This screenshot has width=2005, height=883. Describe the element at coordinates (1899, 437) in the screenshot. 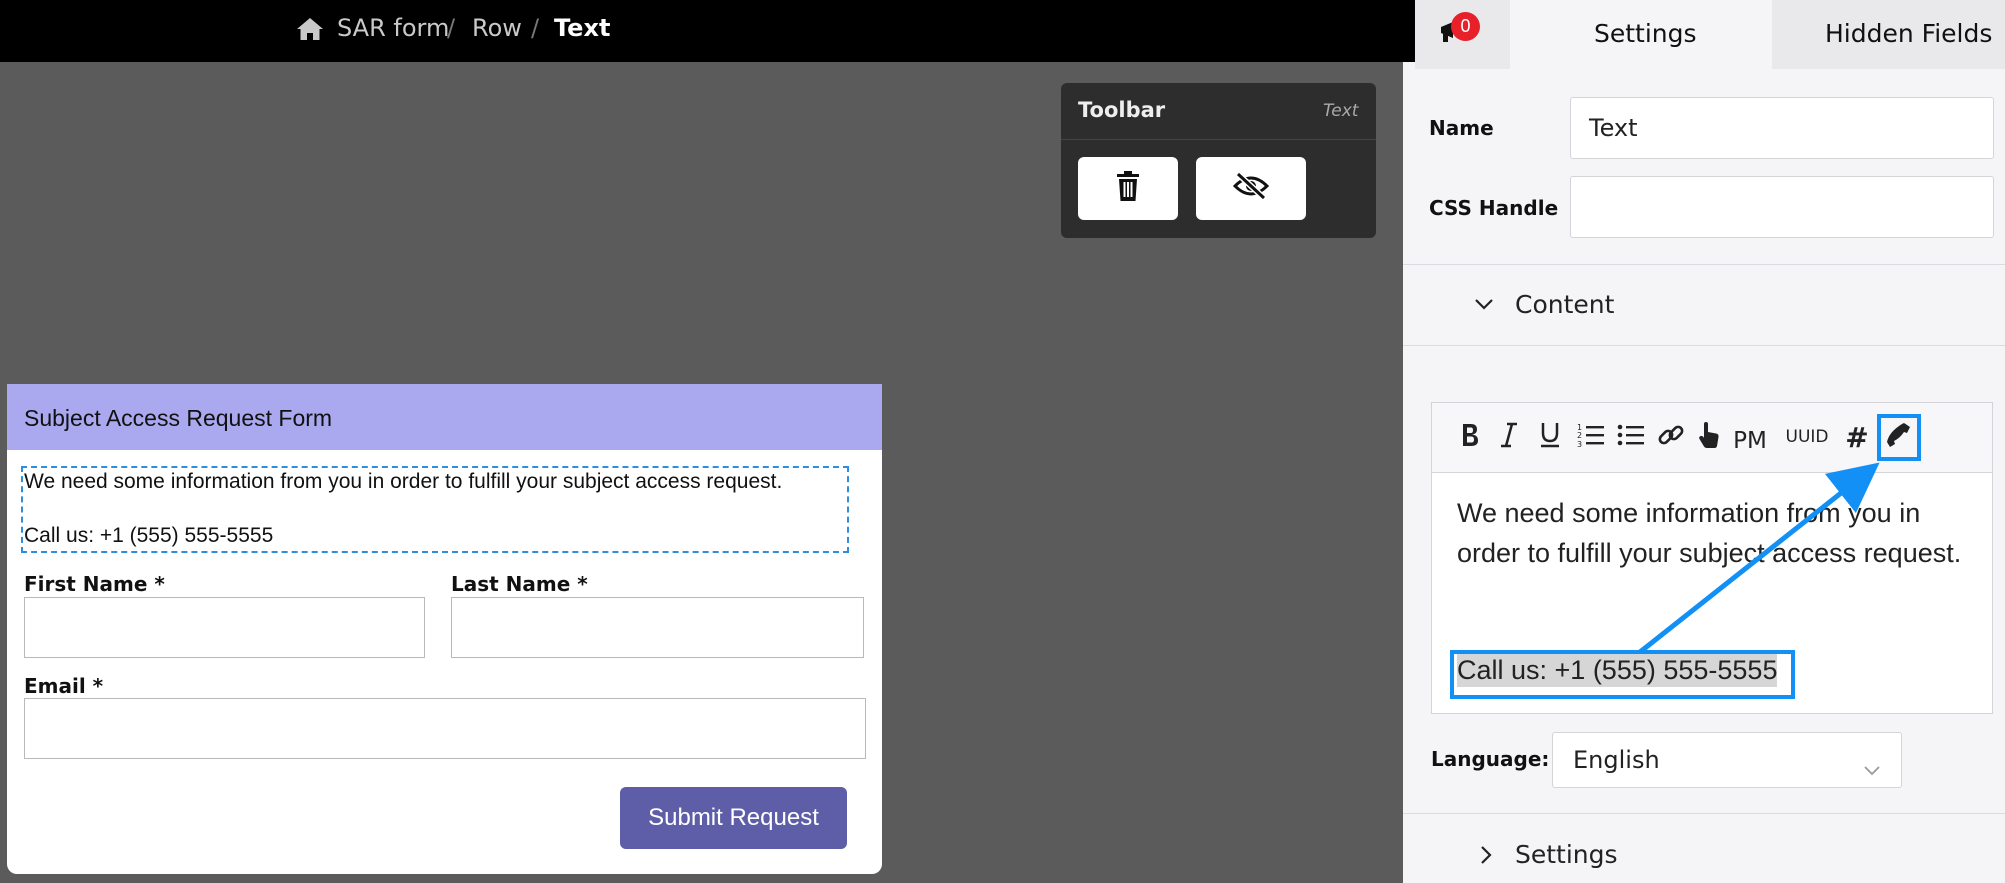

I see `highlight-box-phone-button` at that location.